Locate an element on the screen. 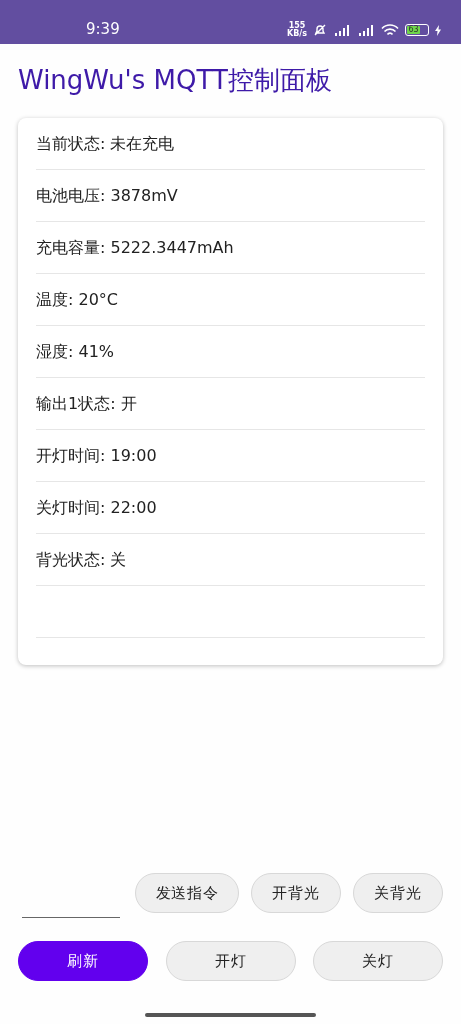 This screenshot has width=461, height=1024. status-text: 电池电压: 3878mV is located at coordinates (107, 195).